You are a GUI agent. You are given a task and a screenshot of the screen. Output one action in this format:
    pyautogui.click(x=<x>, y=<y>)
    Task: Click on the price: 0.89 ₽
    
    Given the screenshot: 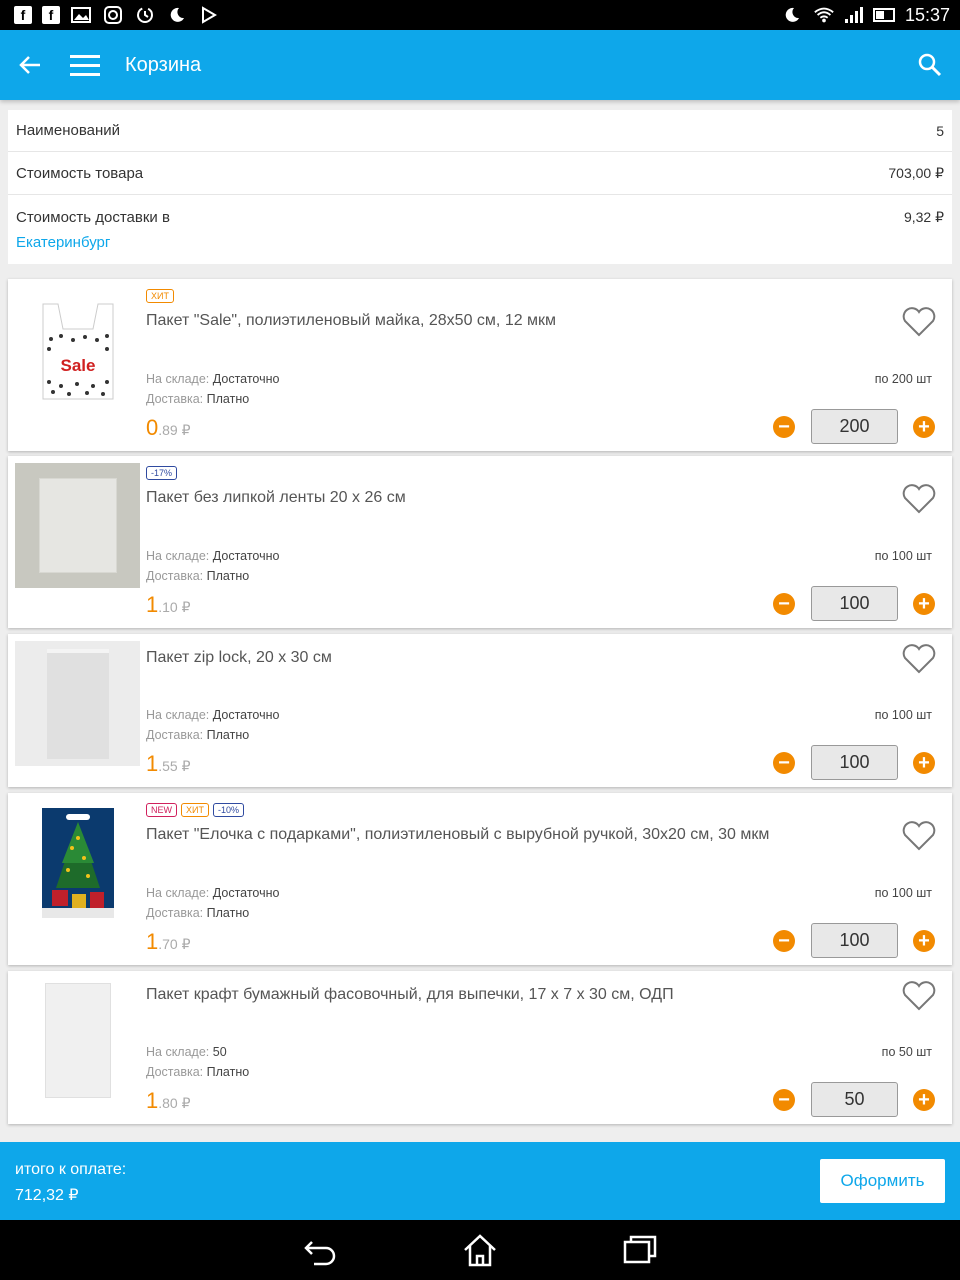 What is the action you would take?
    pyautogui.click(x=168, y=428)
    